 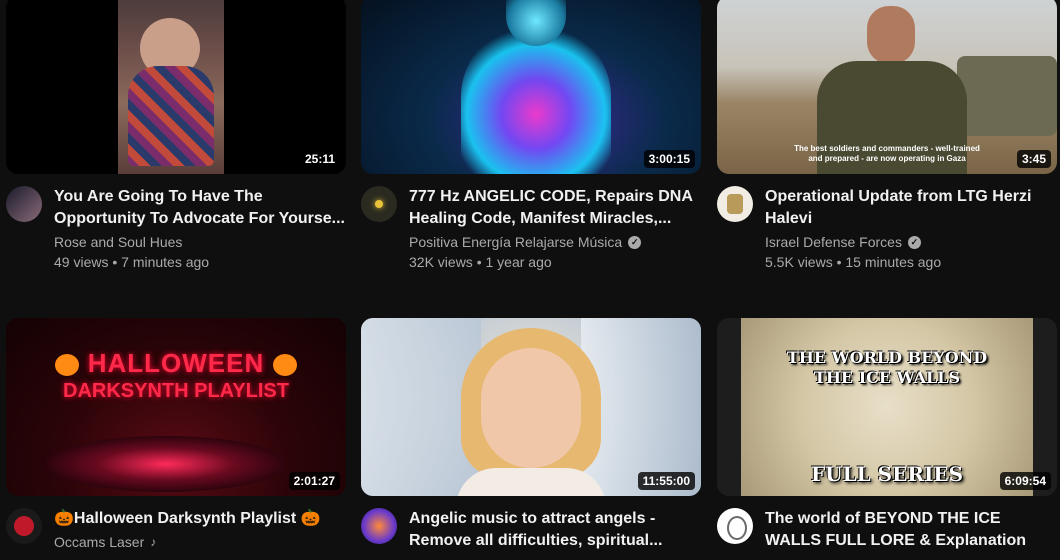 I want to click on channel-name: Israel Defense Forces ✓, so click(x=911, y=242).